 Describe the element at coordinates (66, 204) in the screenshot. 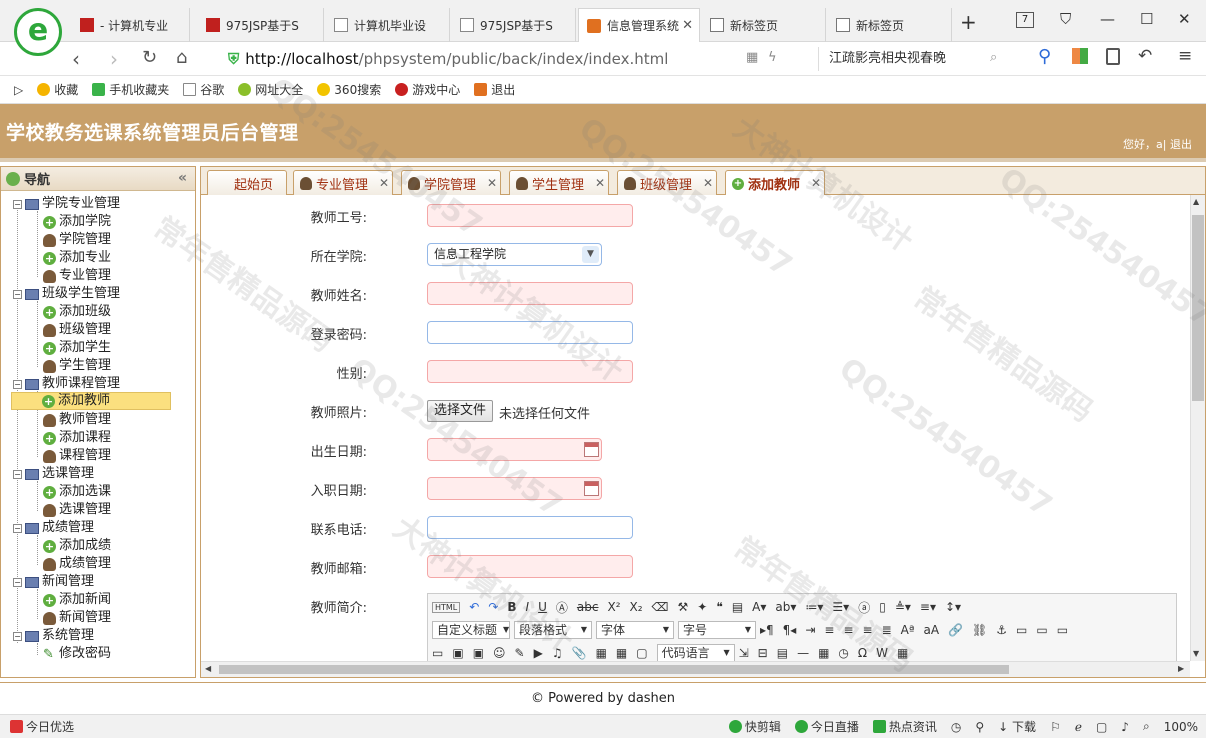

I see `tree-group-college: − 学院专业管理` at that location.